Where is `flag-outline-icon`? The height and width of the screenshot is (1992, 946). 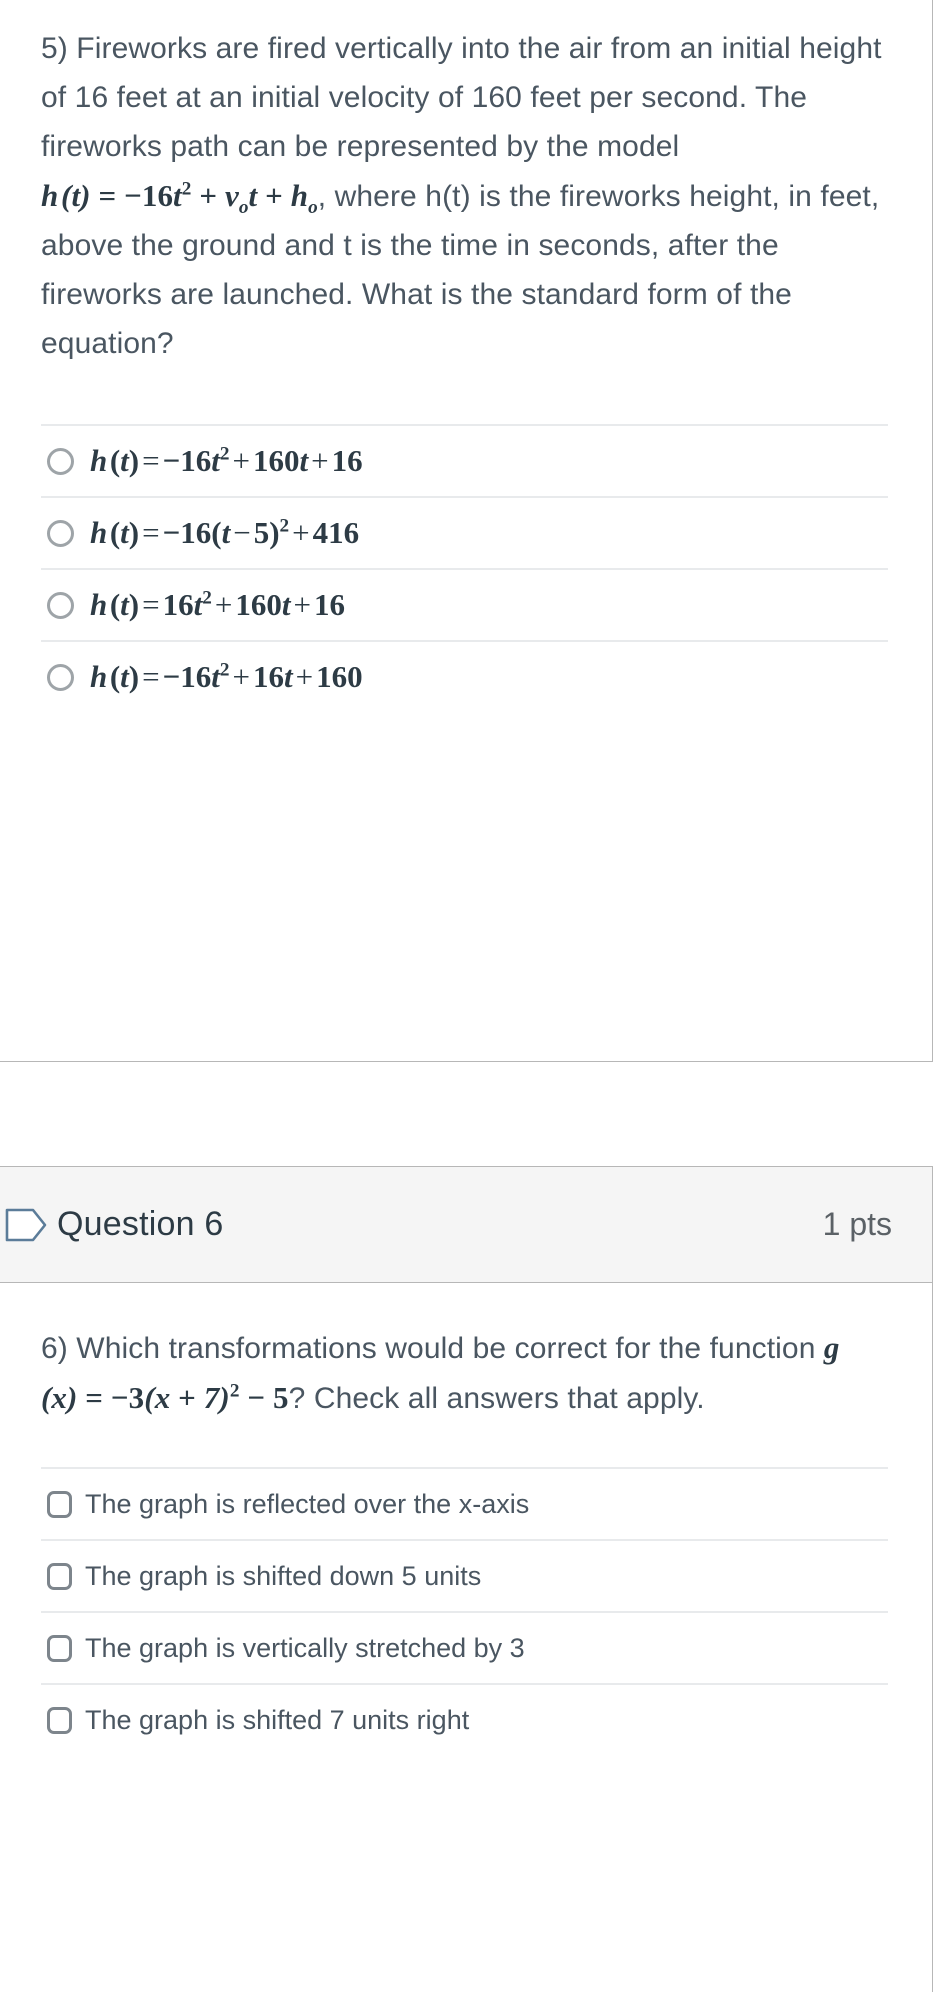
flag-outline-icon is located at coordinates (26, 1225).